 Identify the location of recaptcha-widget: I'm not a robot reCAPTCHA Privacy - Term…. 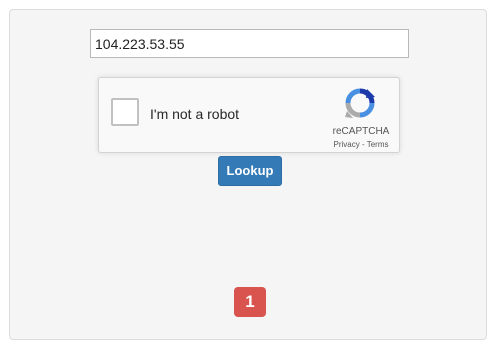
(249, 115).